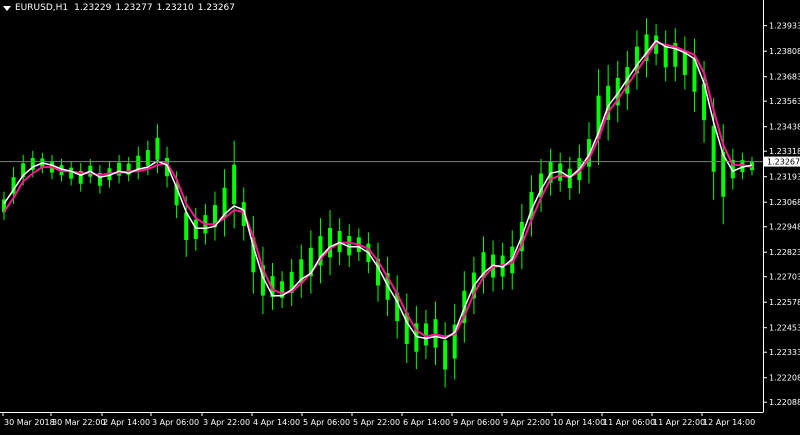  I want to click on x-tick-label: 12 Apr 14:00, so click(729, 422).